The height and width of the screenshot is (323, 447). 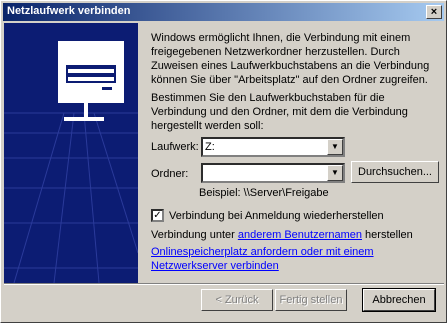 I want to click on title-bar: Netzlaufwerk verbinden ×, so click(x=223, y=12).